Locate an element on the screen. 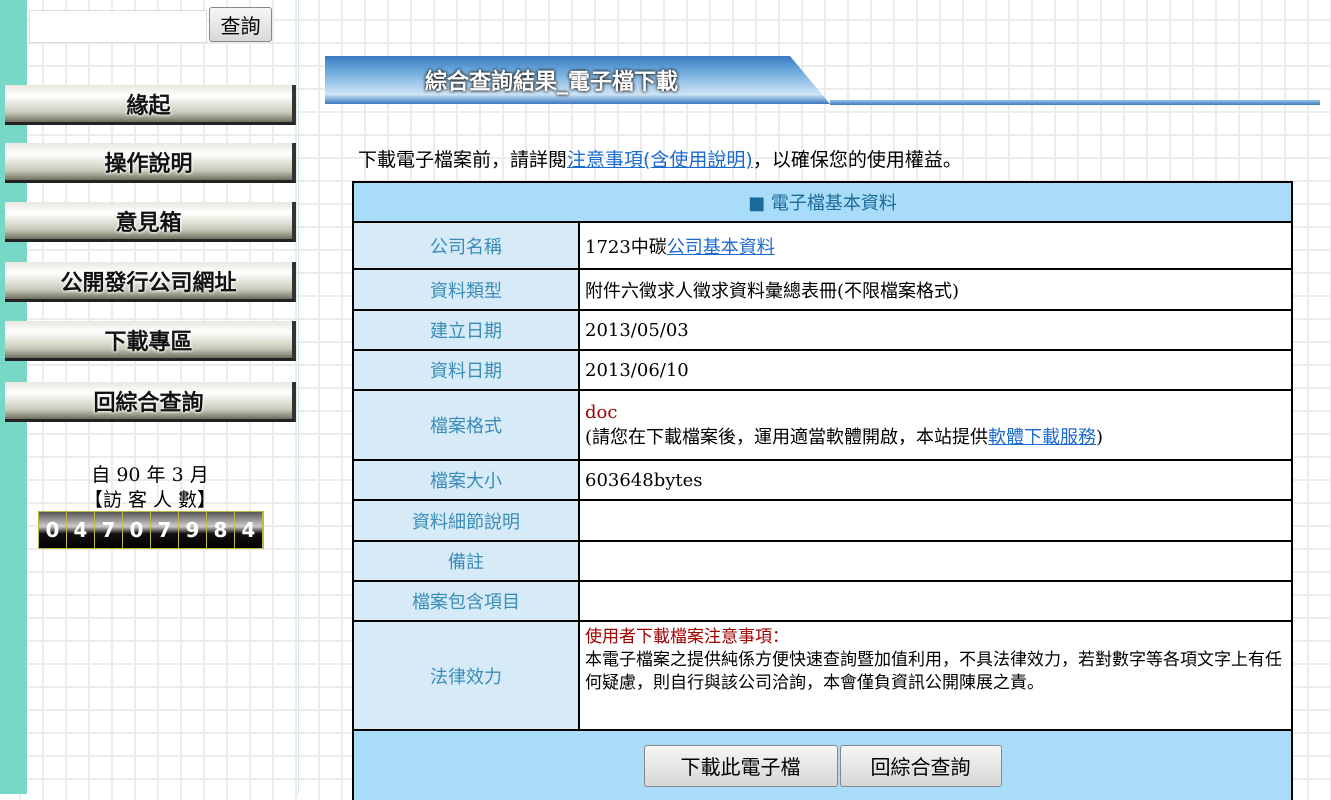 This screenshot has height=800, width=1331. counter-digit: 9 is located at coordinates (193, 530).